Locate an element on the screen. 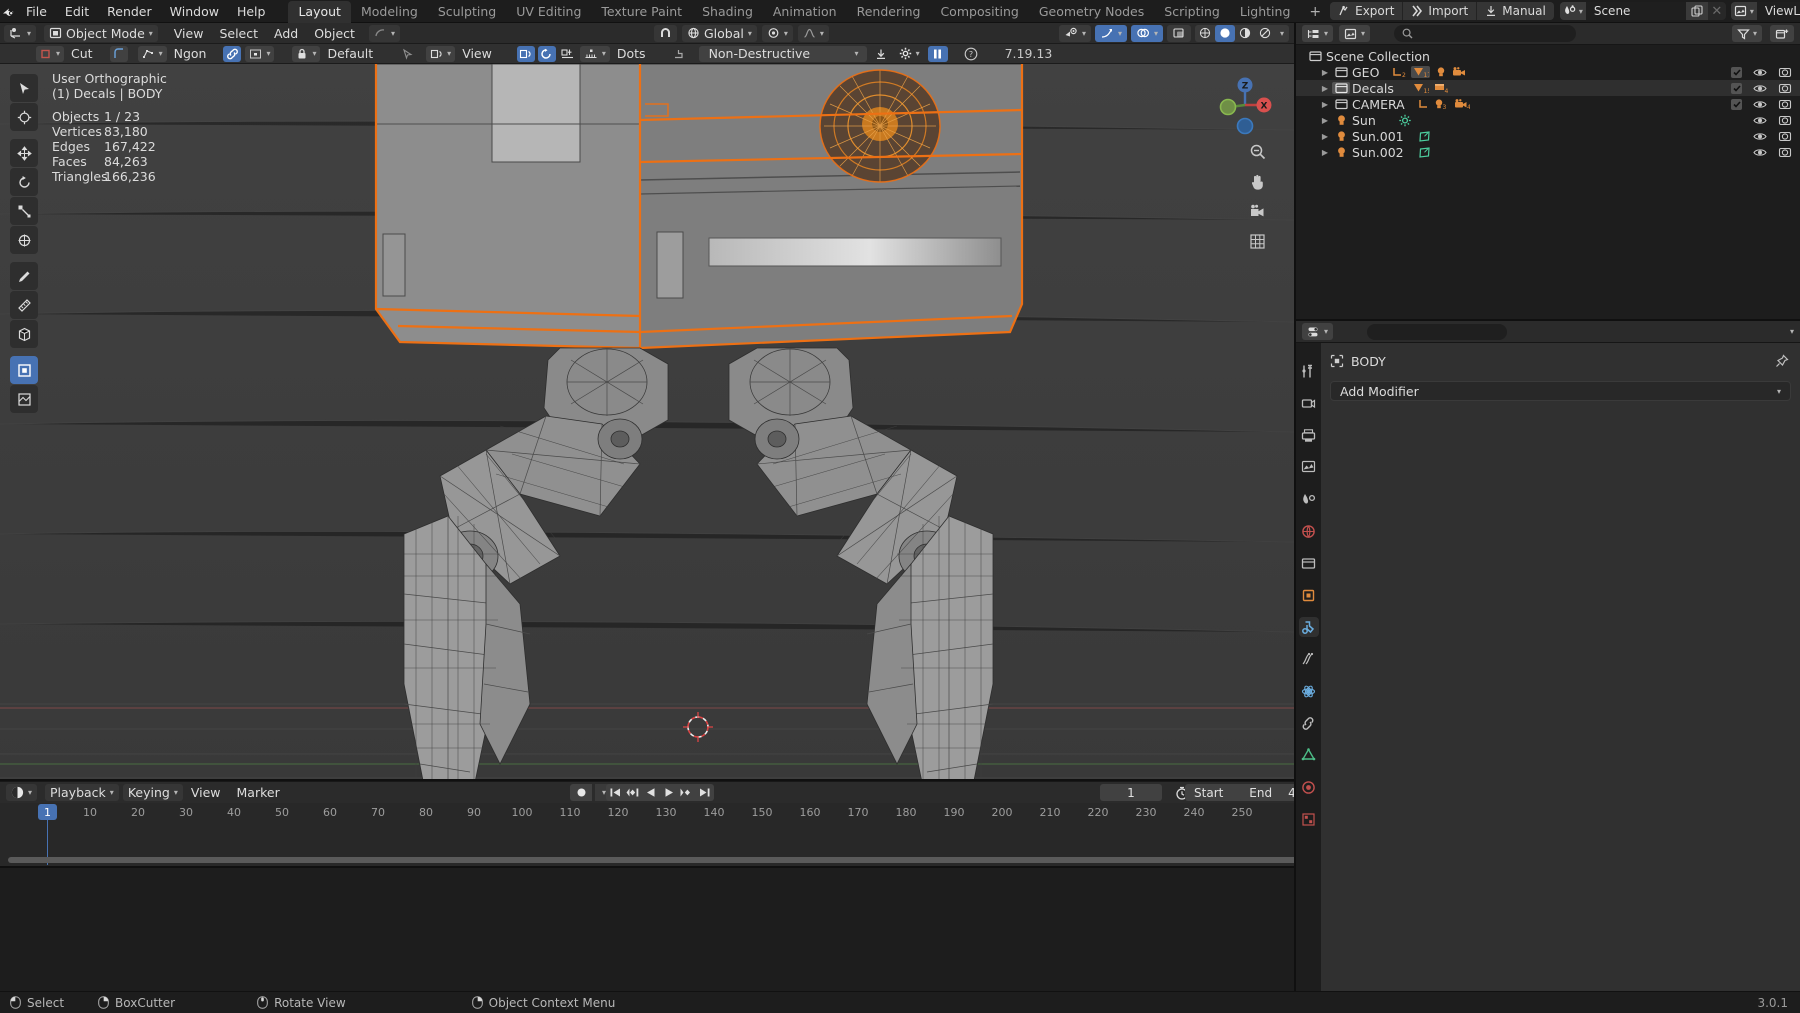  grid-icon: ▾ is located at coordinates (594, 53).